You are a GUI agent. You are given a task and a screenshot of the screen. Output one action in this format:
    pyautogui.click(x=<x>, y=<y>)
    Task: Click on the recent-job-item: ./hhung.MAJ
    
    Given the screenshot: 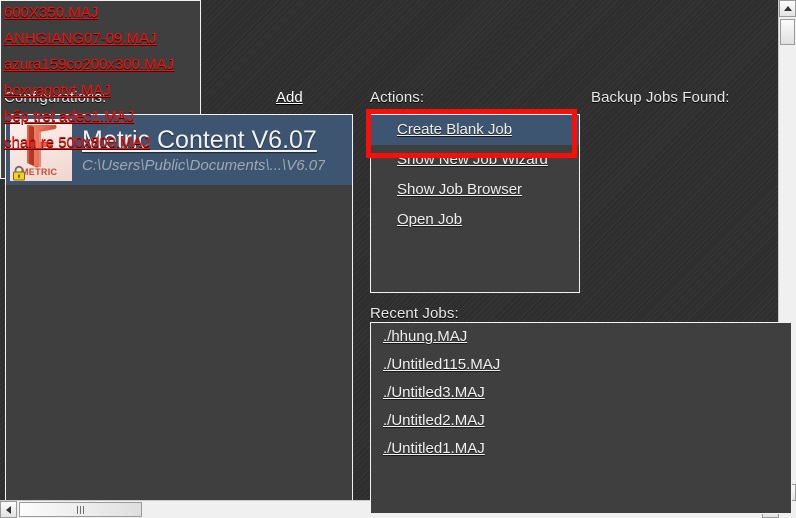 What is the action you would take?
    pyautogui.click(x=581, y=337)
    